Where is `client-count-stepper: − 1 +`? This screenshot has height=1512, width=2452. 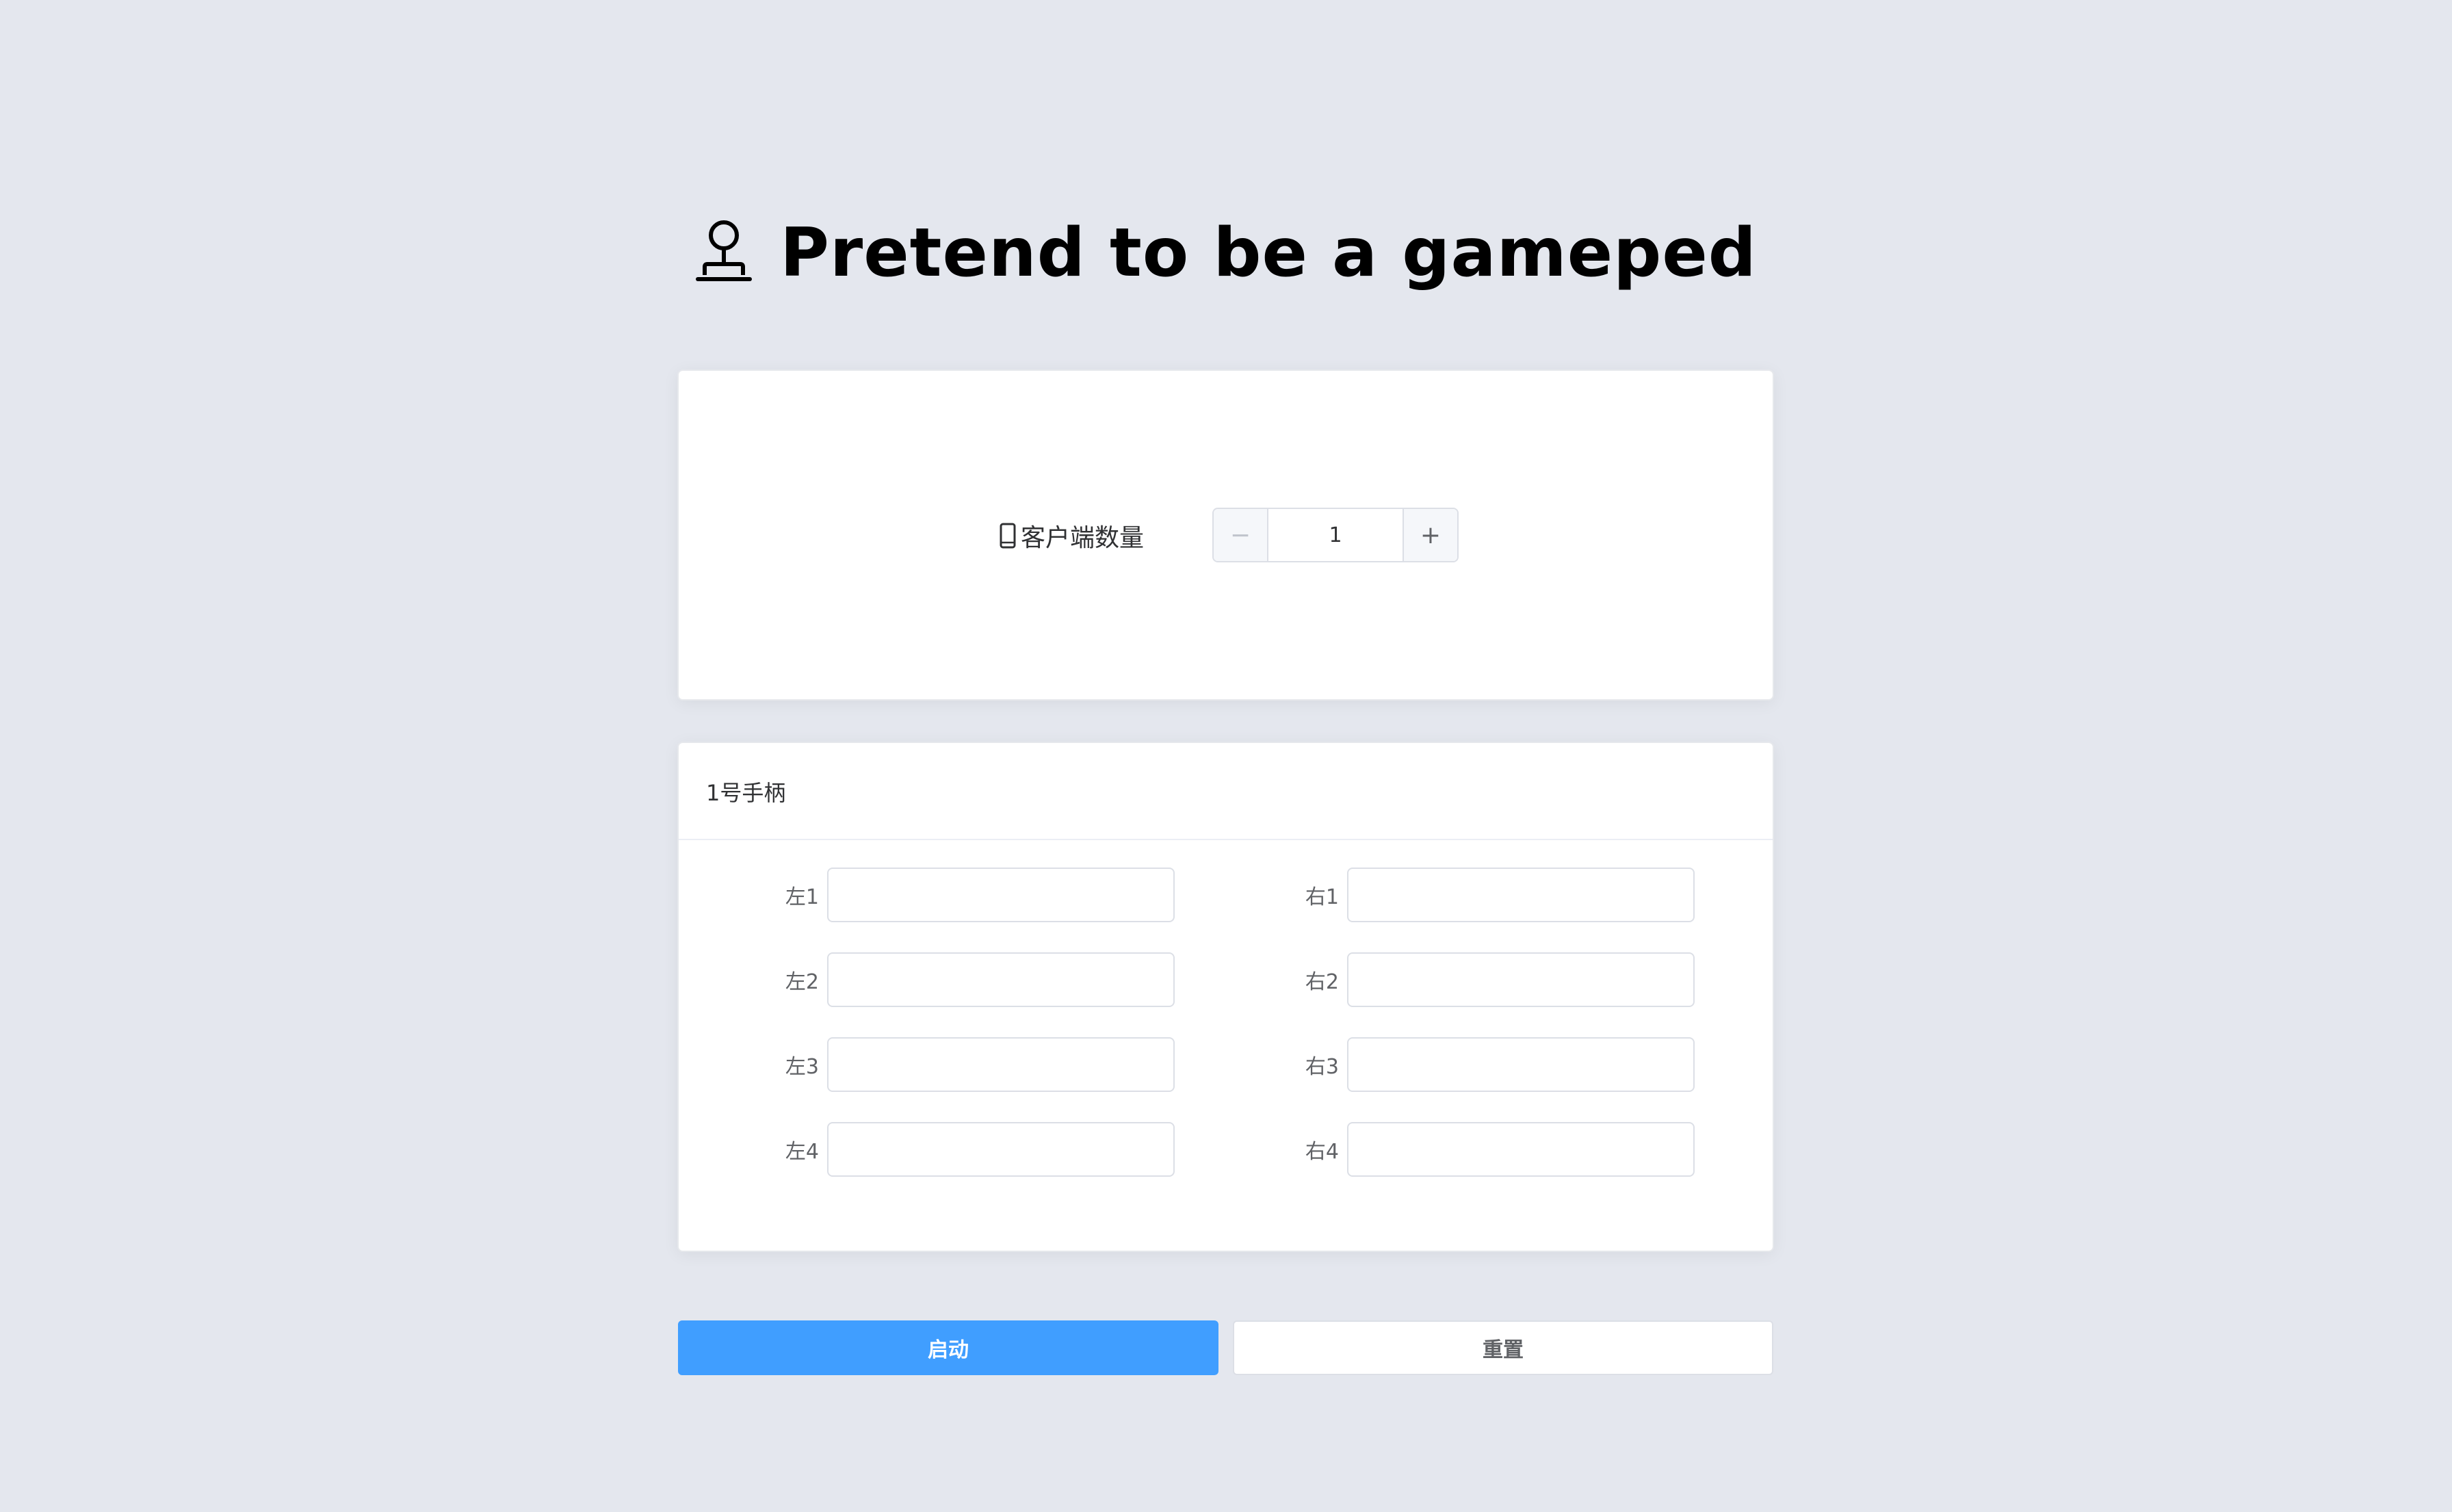 client-count-stepper: − 1 + is located at coordinates (1335, 535).